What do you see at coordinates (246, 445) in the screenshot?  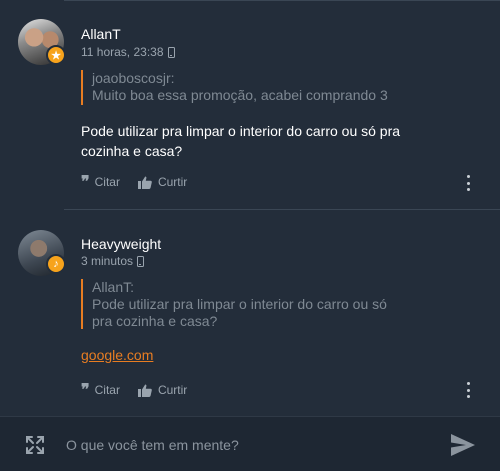 I see `composer-input` at bounding box center [246, 445].